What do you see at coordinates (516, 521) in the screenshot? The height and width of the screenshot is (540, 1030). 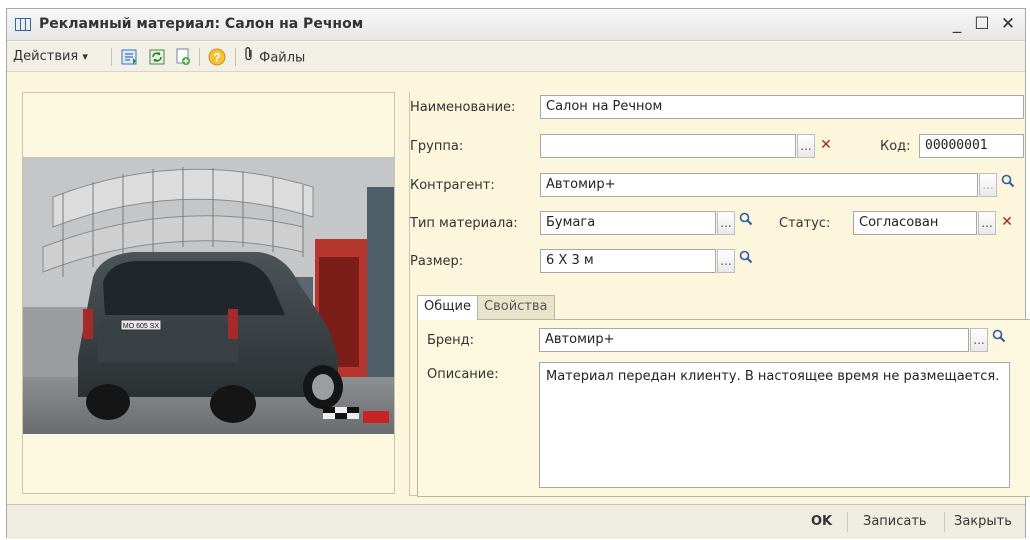 I see `footer-bar: OK Записать Закрыть` at bounding box center [516, 521].